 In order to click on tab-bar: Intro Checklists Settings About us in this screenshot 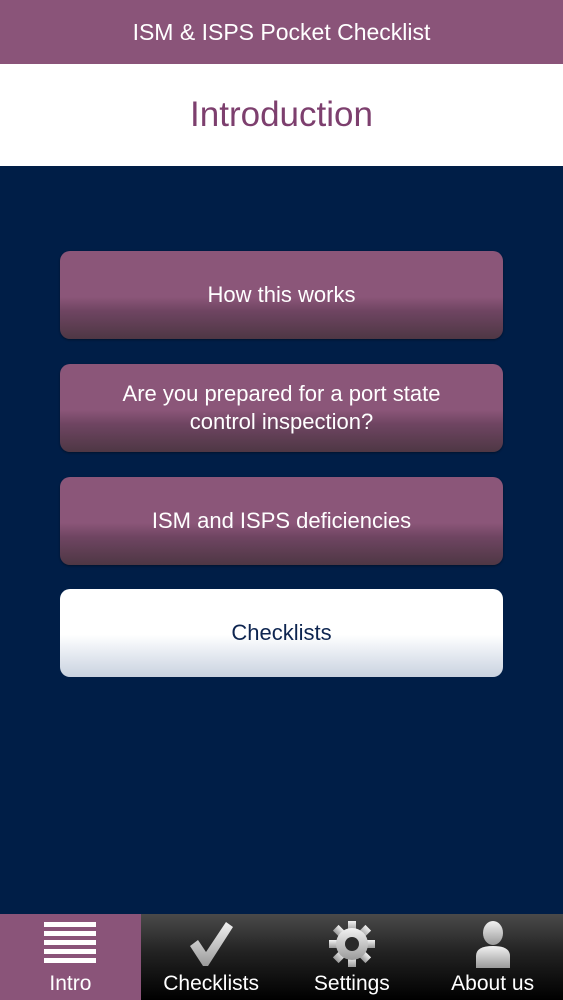, I will do `click(281, 957)`.